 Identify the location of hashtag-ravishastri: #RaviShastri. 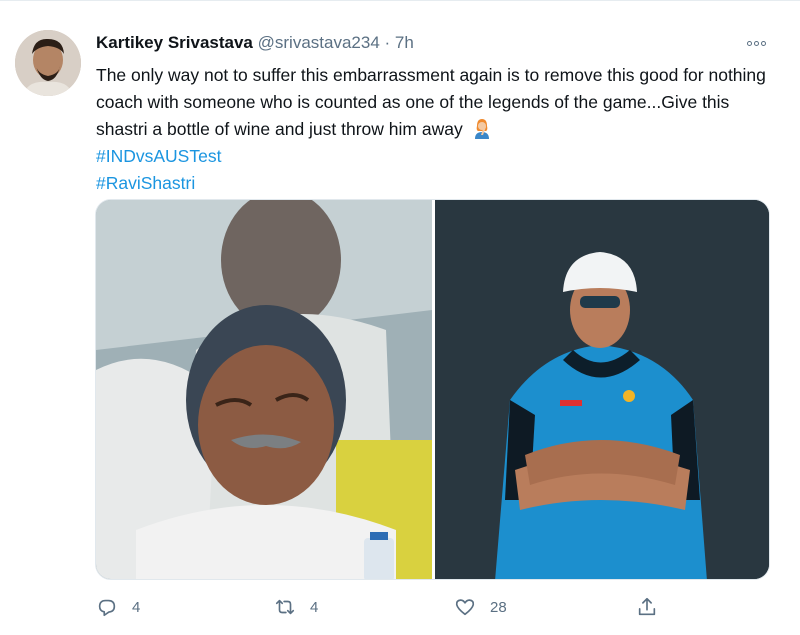
(436, 183).